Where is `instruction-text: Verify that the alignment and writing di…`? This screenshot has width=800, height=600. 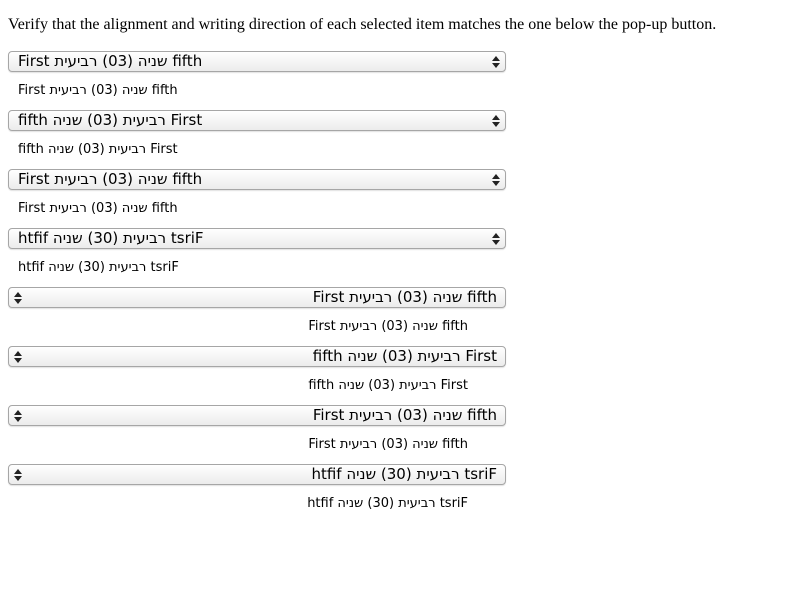 instruction-text: Verify that the alignment and writing di… is located at coordinates (362, 24).